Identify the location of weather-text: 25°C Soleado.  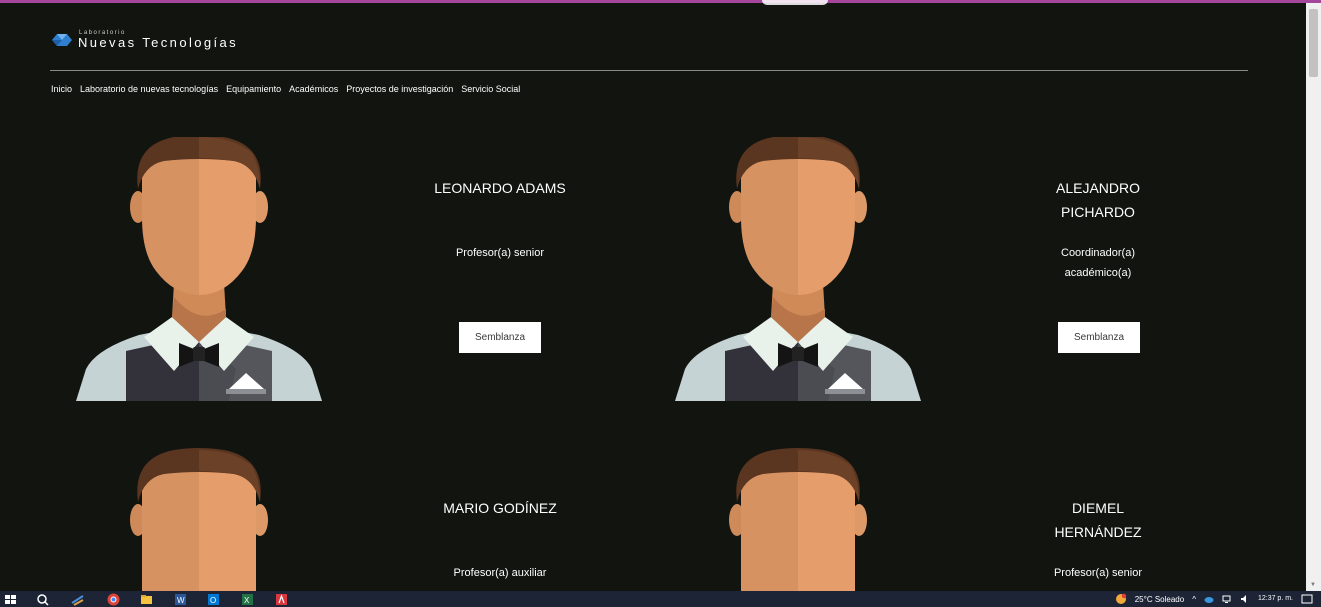
(1159, 599).